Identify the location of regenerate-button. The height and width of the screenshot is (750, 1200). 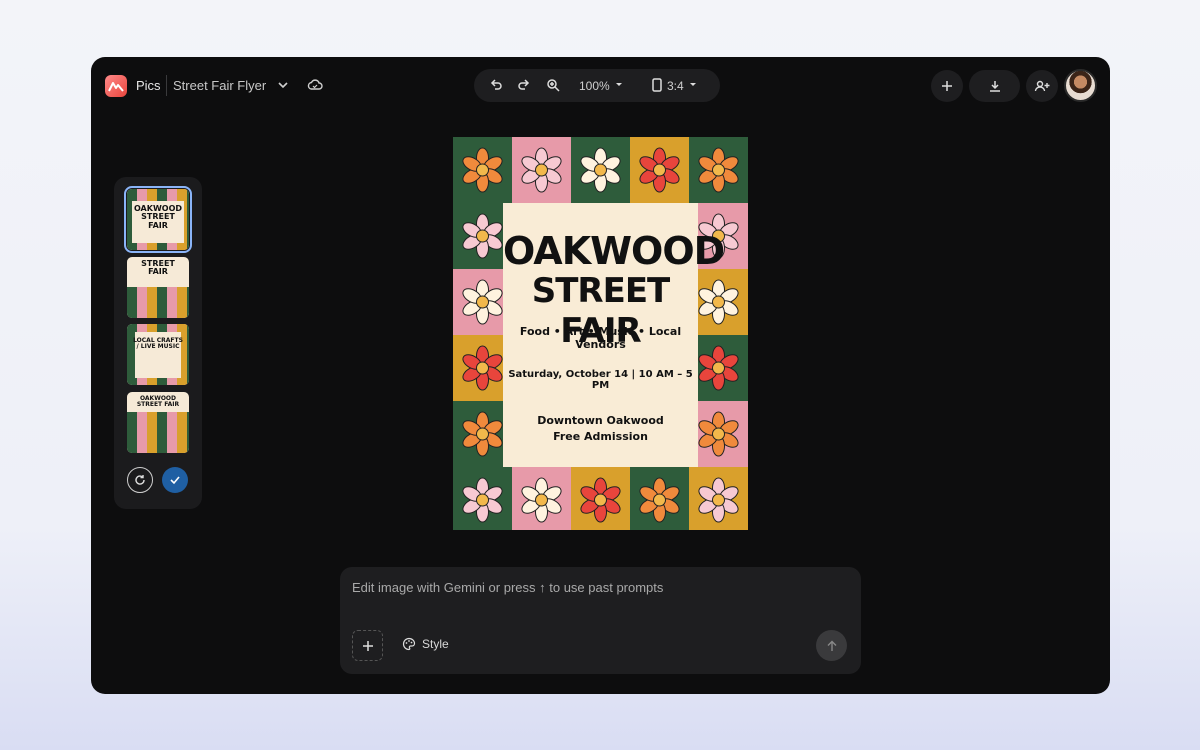
(140, 480).